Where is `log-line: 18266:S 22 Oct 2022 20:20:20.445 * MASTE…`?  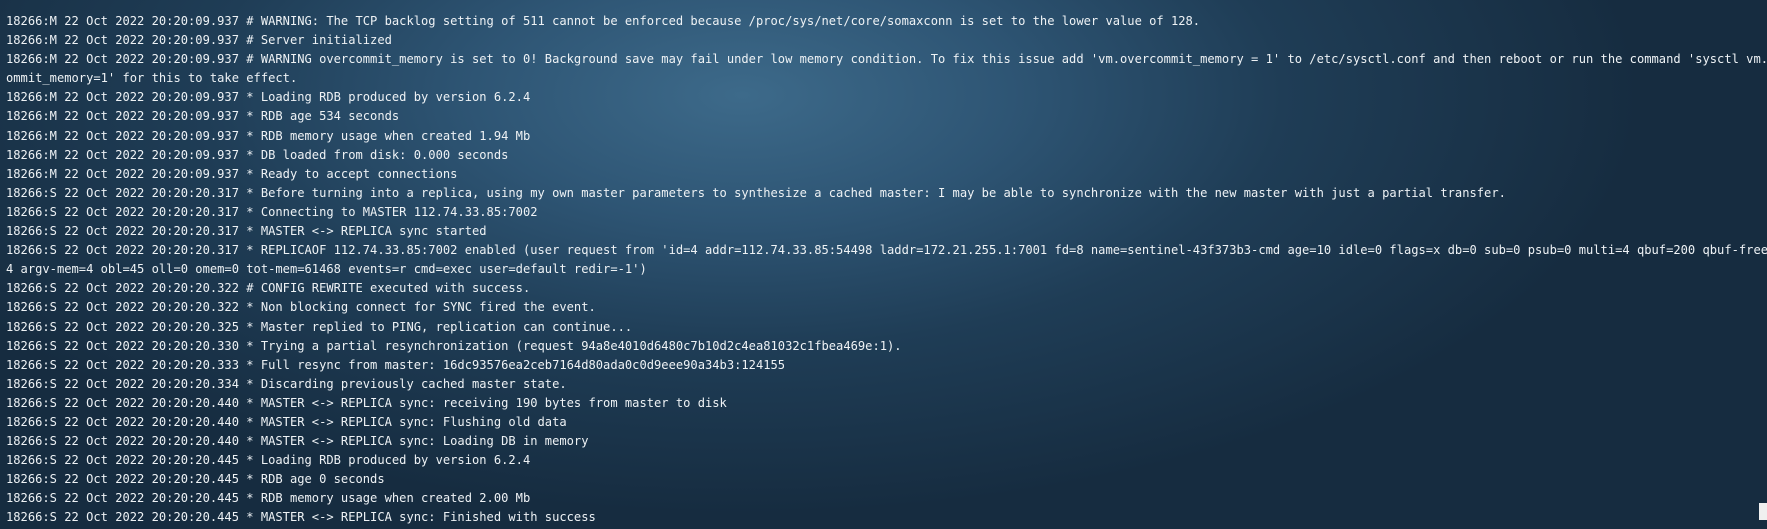 log-line: 18266:S 22 Oct 2022 20:20:20.445 * MASTE… is located at coordinates (301, 517).